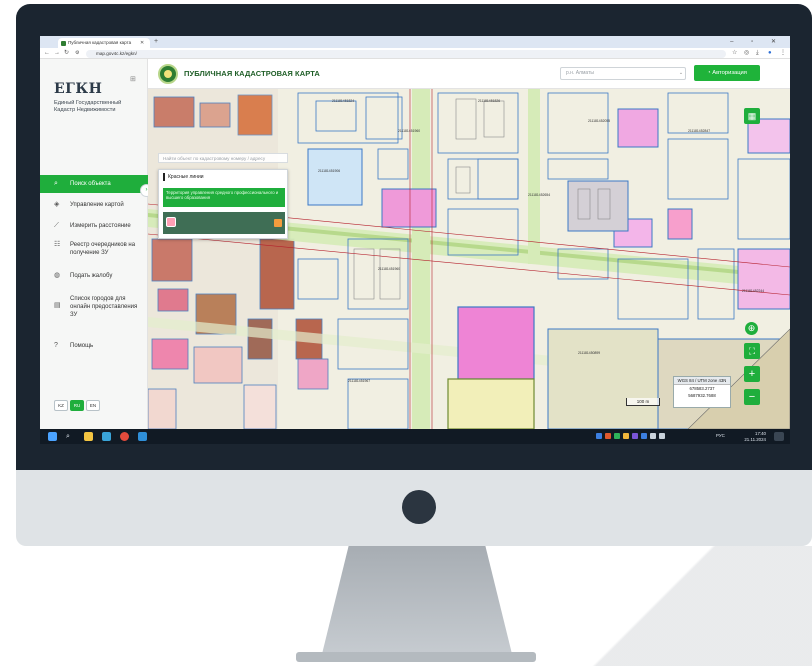 The image size is (812, 666). I want to click on browser-tab: Публичная кадастровая карта, so click(104, 43).